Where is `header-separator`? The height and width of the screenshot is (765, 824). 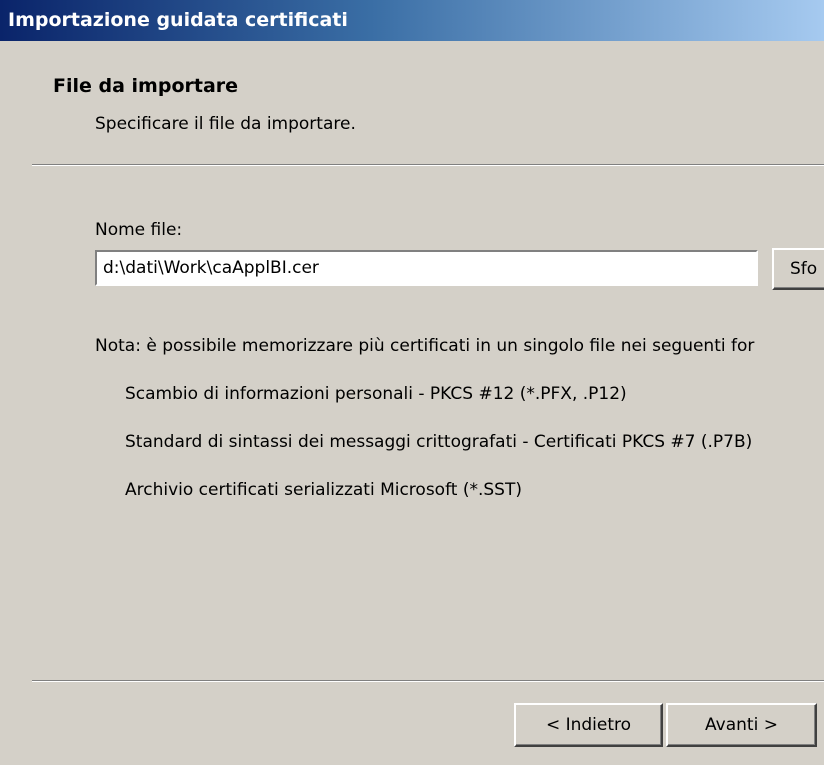 header-separator is located at coordinates (428, 165).